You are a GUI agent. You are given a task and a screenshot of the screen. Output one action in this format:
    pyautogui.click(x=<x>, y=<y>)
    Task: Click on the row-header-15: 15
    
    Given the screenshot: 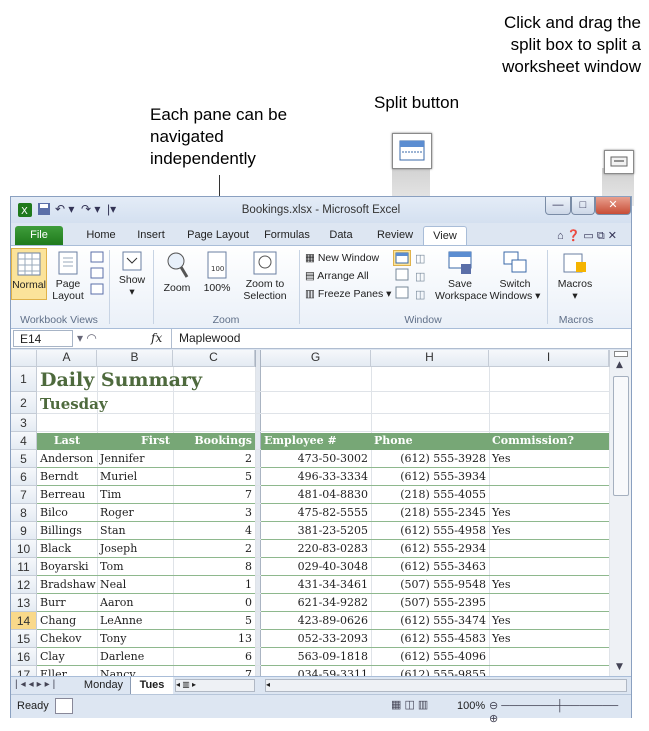 What is the action you would take?
    pyautogui.click(x=24, y=639)
    